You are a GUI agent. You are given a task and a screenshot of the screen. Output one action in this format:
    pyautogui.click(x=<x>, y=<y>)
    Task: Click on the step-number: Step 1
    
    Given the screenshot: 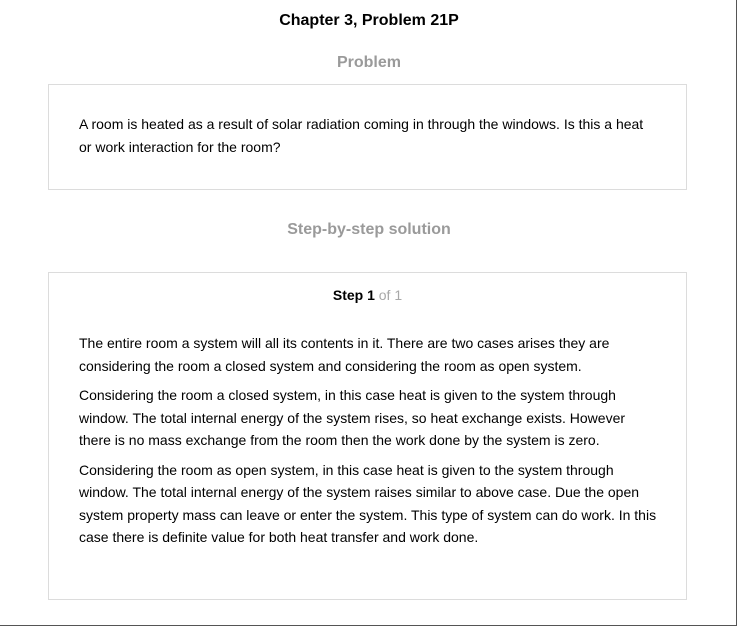 What is the action you would take?
    pyautogui.click(x=353, y=295)
    